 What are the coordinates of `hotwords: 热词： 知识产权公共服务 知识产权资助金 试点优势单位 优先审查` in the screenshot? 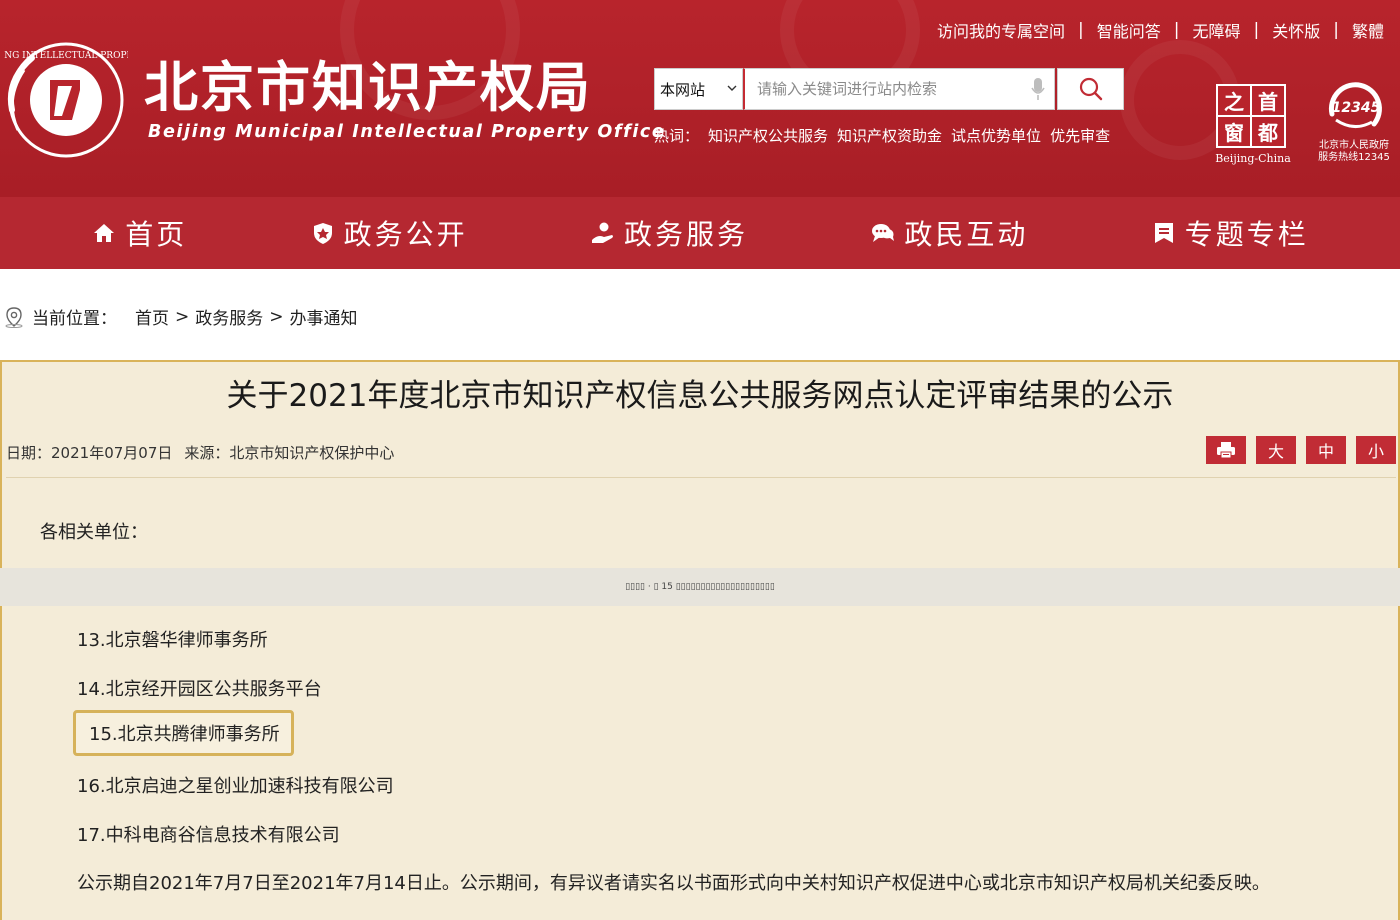 It's located at (886, 135).